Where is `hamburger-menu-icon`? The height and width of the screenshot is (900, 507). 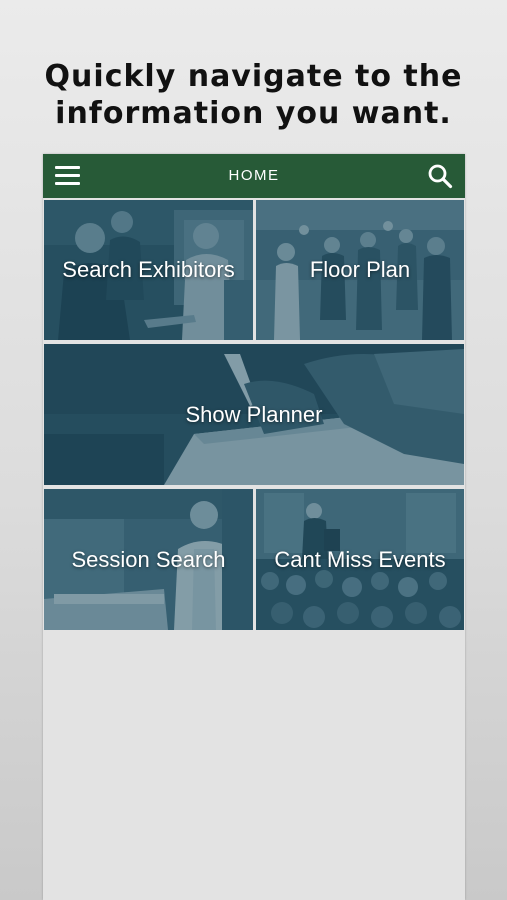
hamburger-menu-icon is located at coordinates (67, 176).